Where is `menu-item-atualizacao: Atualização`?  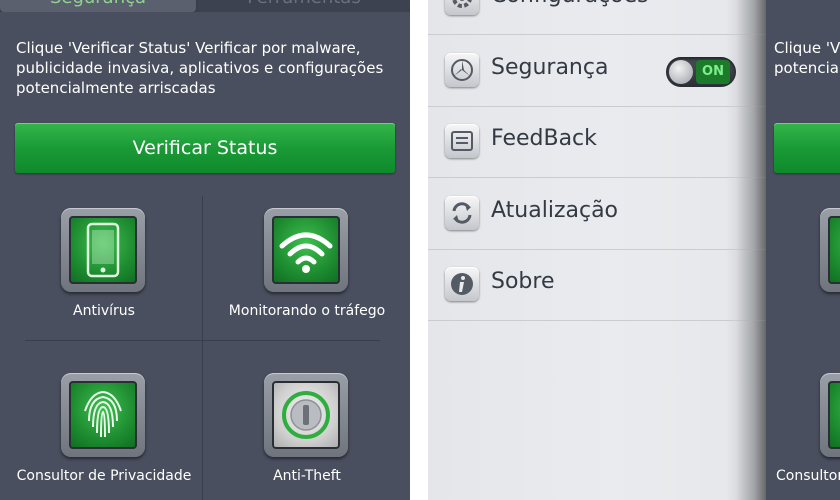
menu-item-atualizacao: Atualização is located at coordinates (597, 214).